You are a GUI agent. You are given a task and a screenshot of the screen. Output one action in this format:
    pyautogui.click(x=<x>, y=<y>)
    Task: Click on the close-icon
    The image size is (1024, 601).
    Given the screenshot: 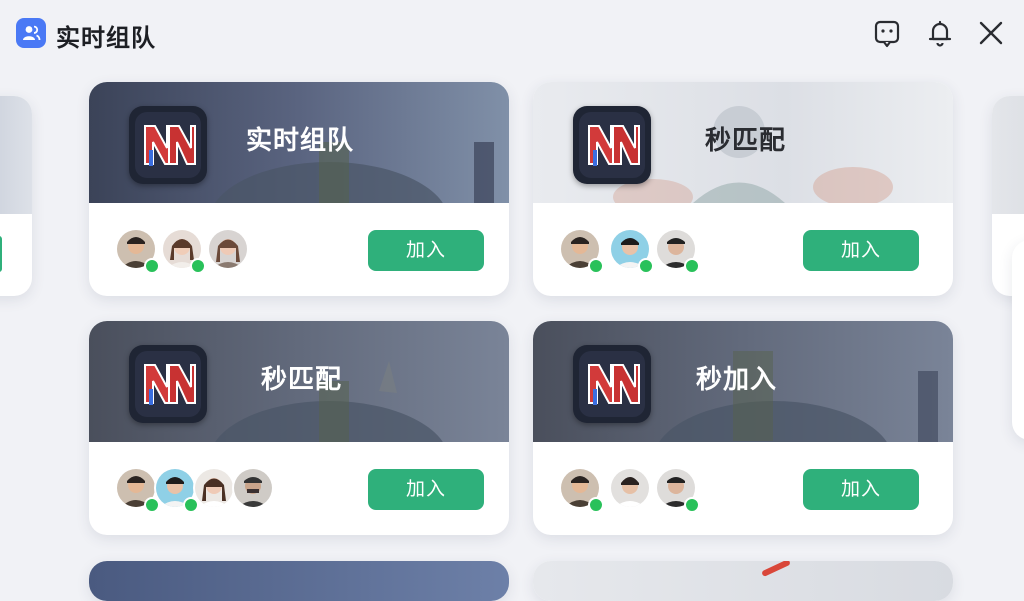 What is the action you would take?
    pyautogui.click(x=991, y=33)
    